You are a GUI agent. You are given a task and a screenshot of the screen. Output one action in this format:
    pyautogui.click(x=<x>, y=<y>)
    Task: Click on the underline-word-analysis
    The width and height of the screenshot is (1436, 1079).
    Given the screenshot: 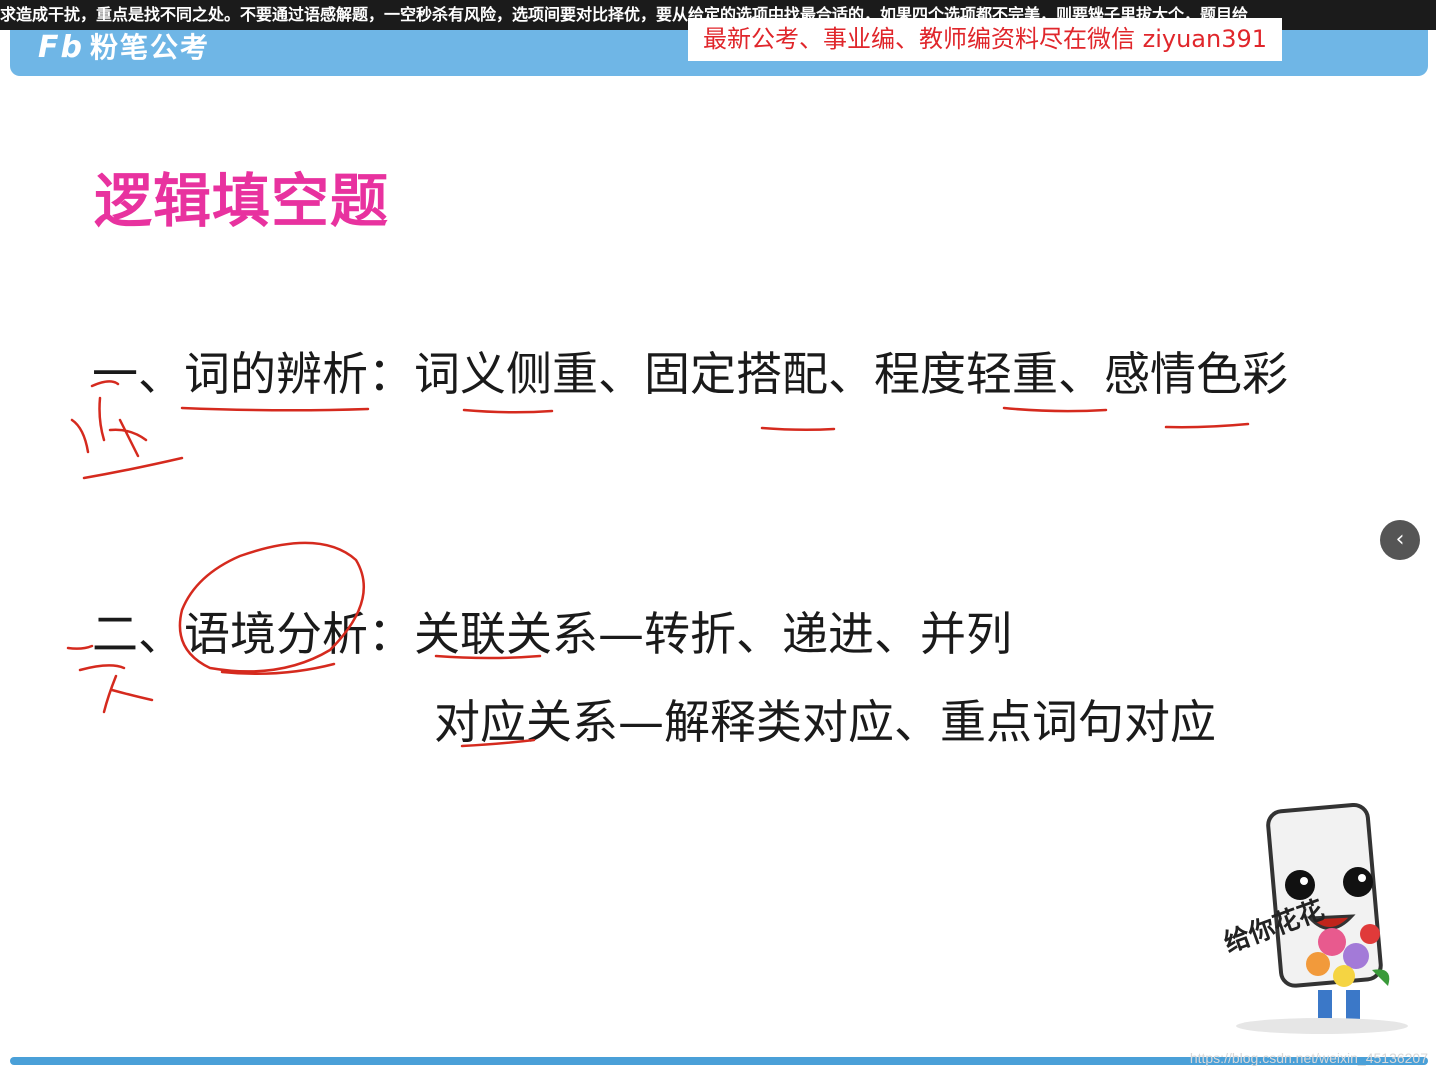 What is the action you would take?
    pyautogui.click(x=275, y=409)
    